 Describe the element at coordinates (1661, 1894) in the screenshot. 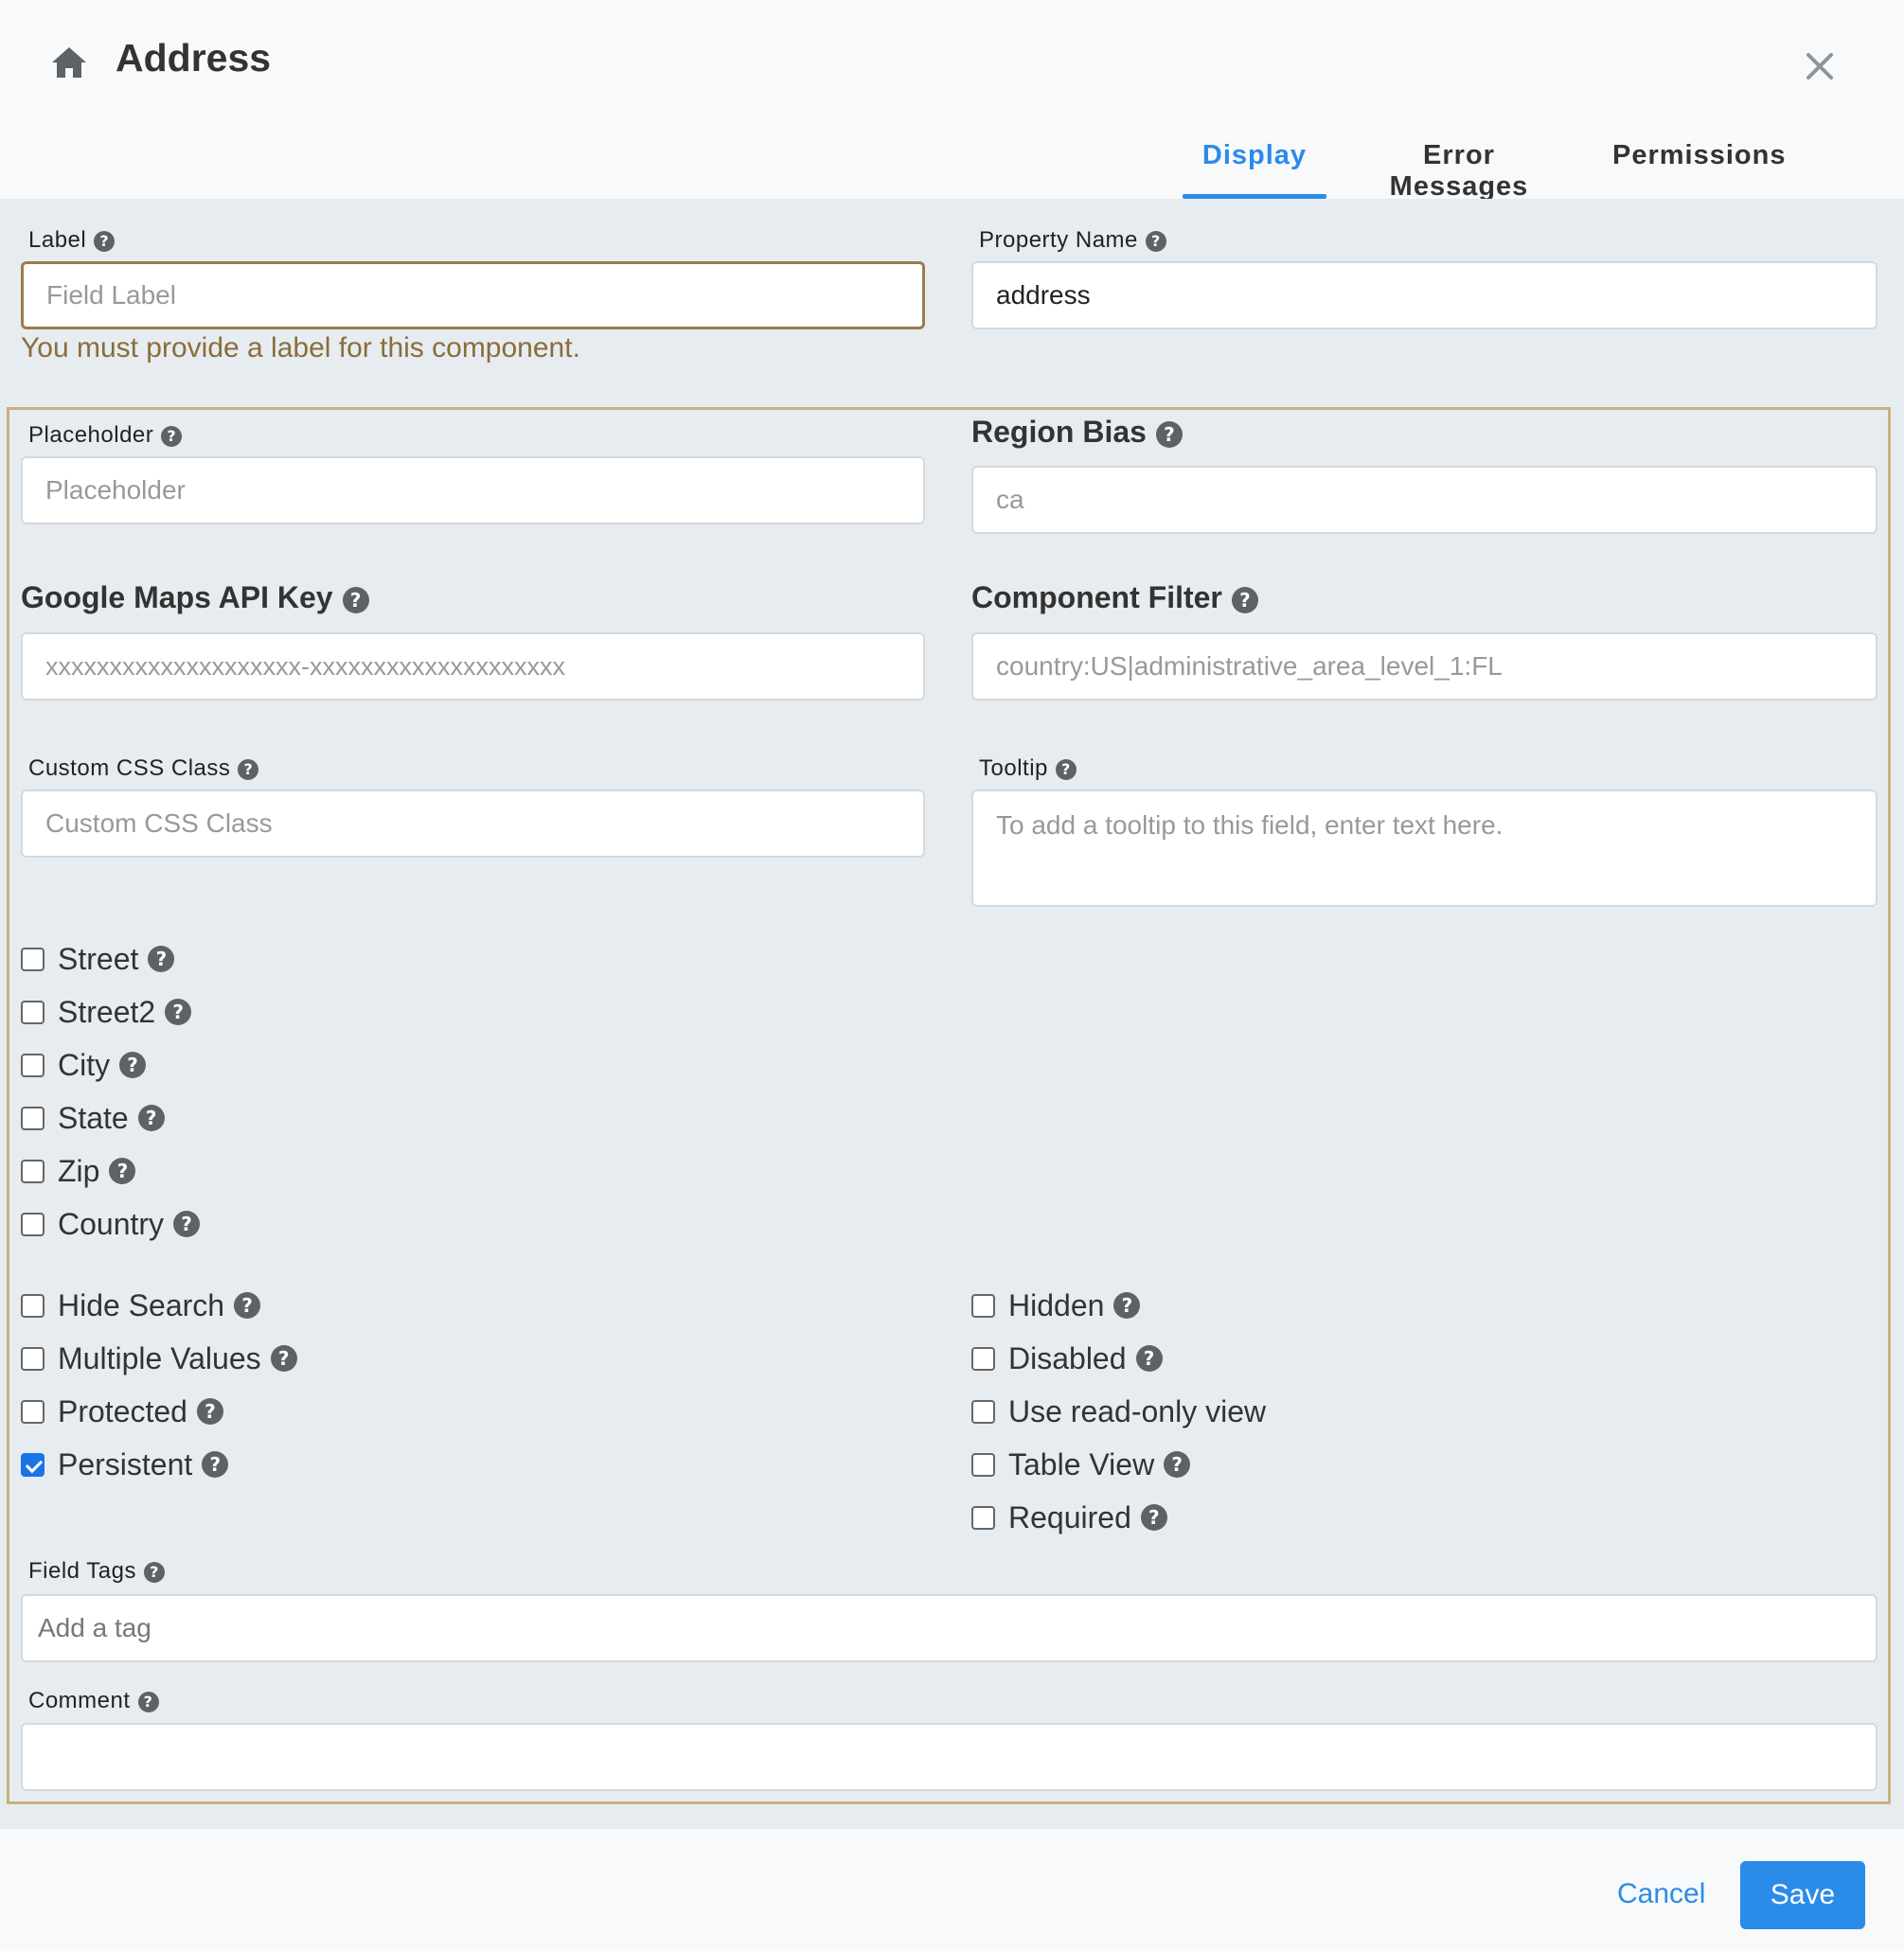

I see `cancel-button: Cancel` at that location.